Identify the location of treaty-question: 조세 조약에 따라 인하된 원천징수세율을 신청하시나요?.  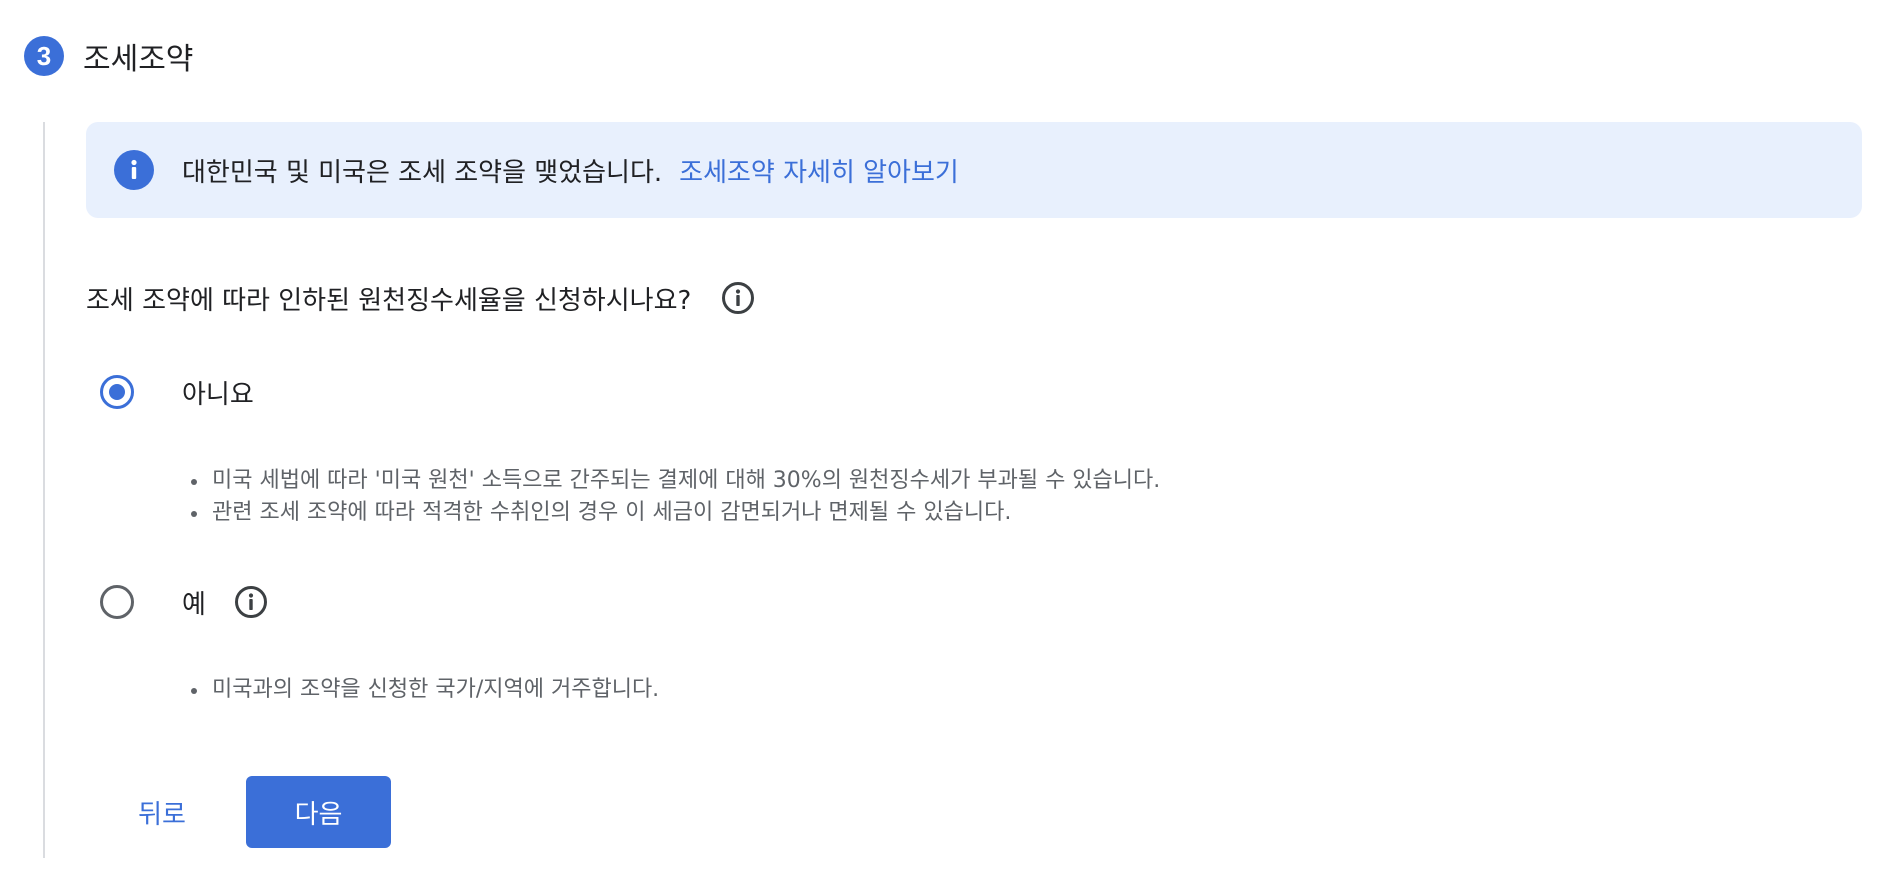
(420, 298).